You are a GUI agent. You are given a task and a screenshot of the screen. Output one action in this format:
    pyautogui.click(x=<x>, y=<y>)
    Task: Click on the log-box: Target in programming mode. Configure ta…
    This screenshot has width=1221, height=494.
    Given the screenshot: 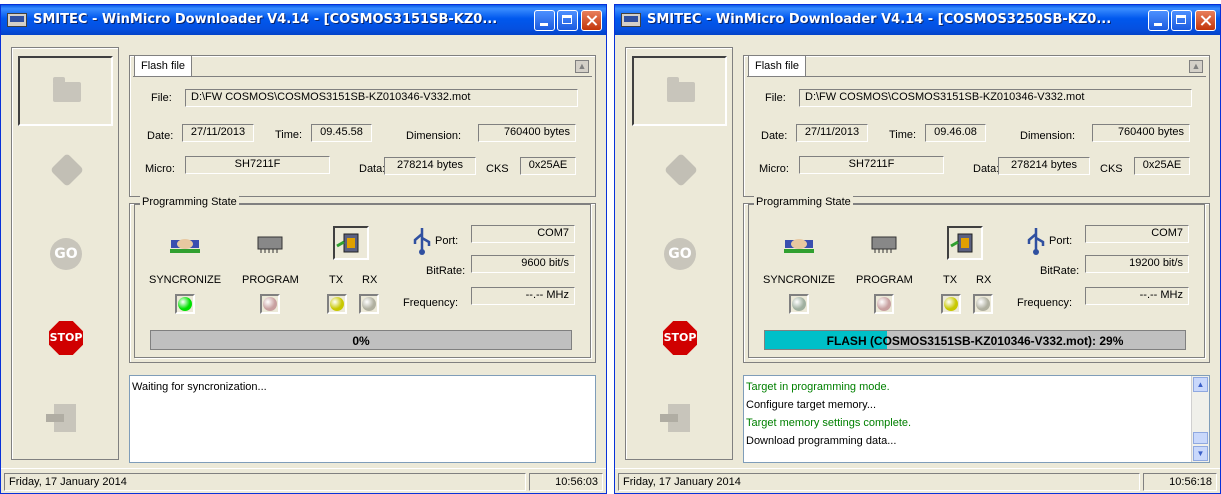 What is the action you would take?
    pyautogui.click(x=976, y=419)
    